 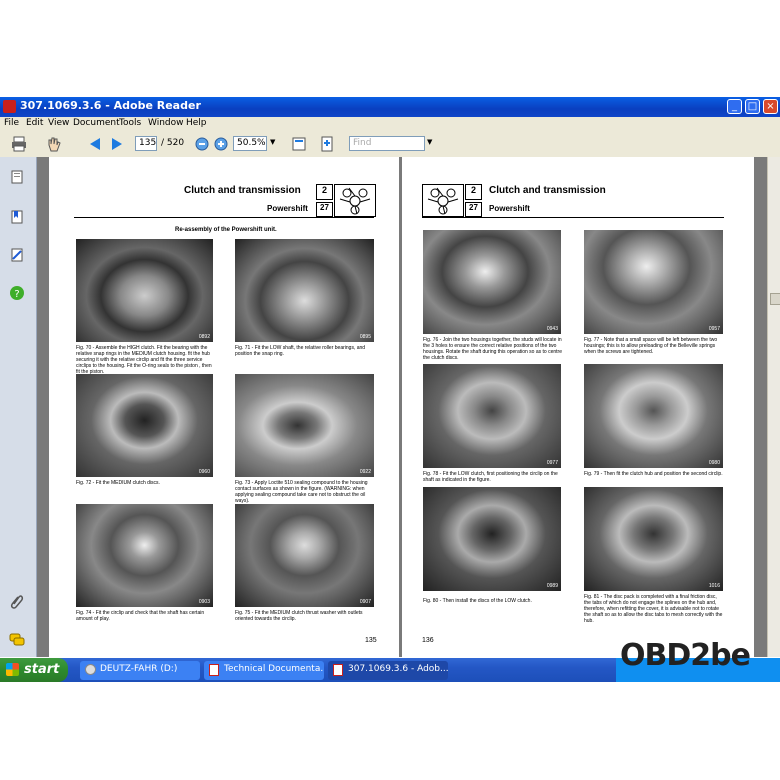 I want to click on menu-edit: Edit, so click(x=34, y=123).